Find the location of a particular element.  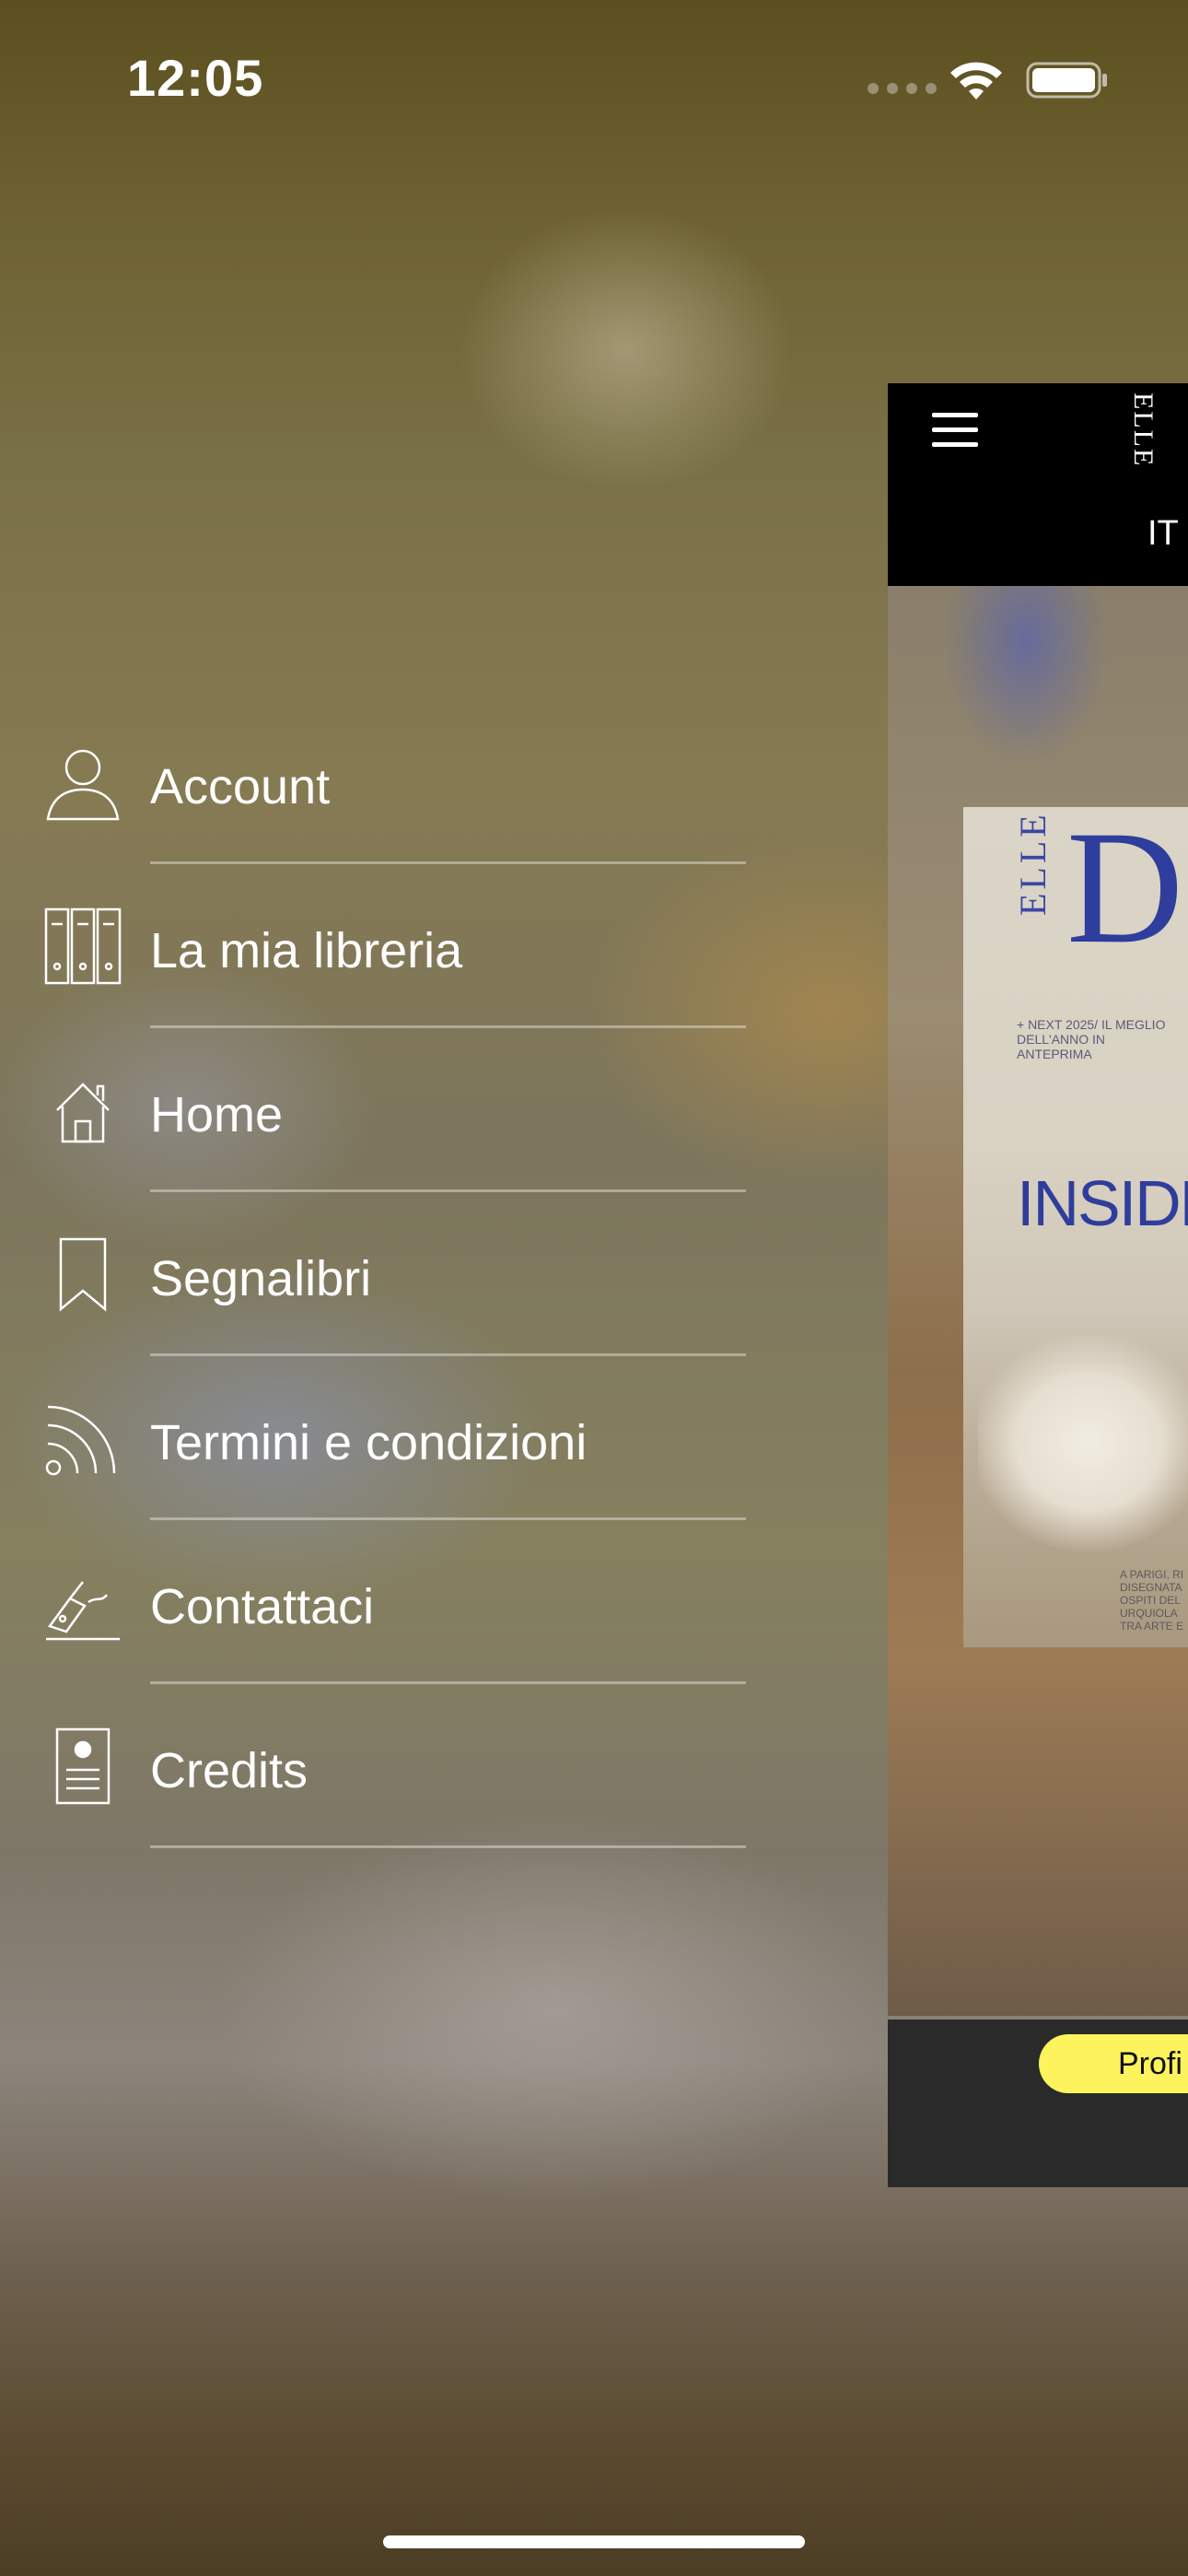

cover-masthead-letter: D is located at coordinates (1125, 892).